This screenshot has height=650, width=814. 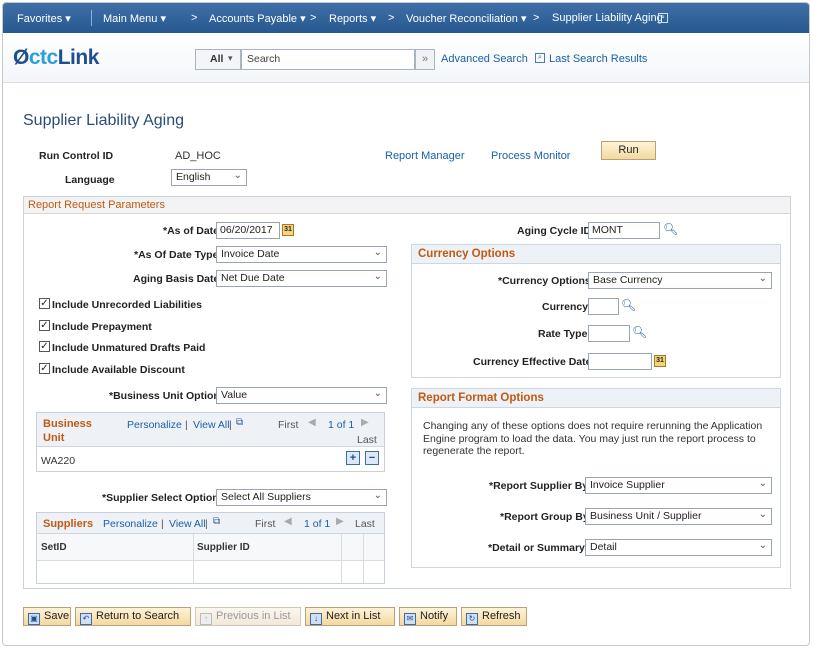 What do you see at coordinates (472, 619) in the screenshot?
I see `refresh-icon: ↻` at bounding box center [472, 619].